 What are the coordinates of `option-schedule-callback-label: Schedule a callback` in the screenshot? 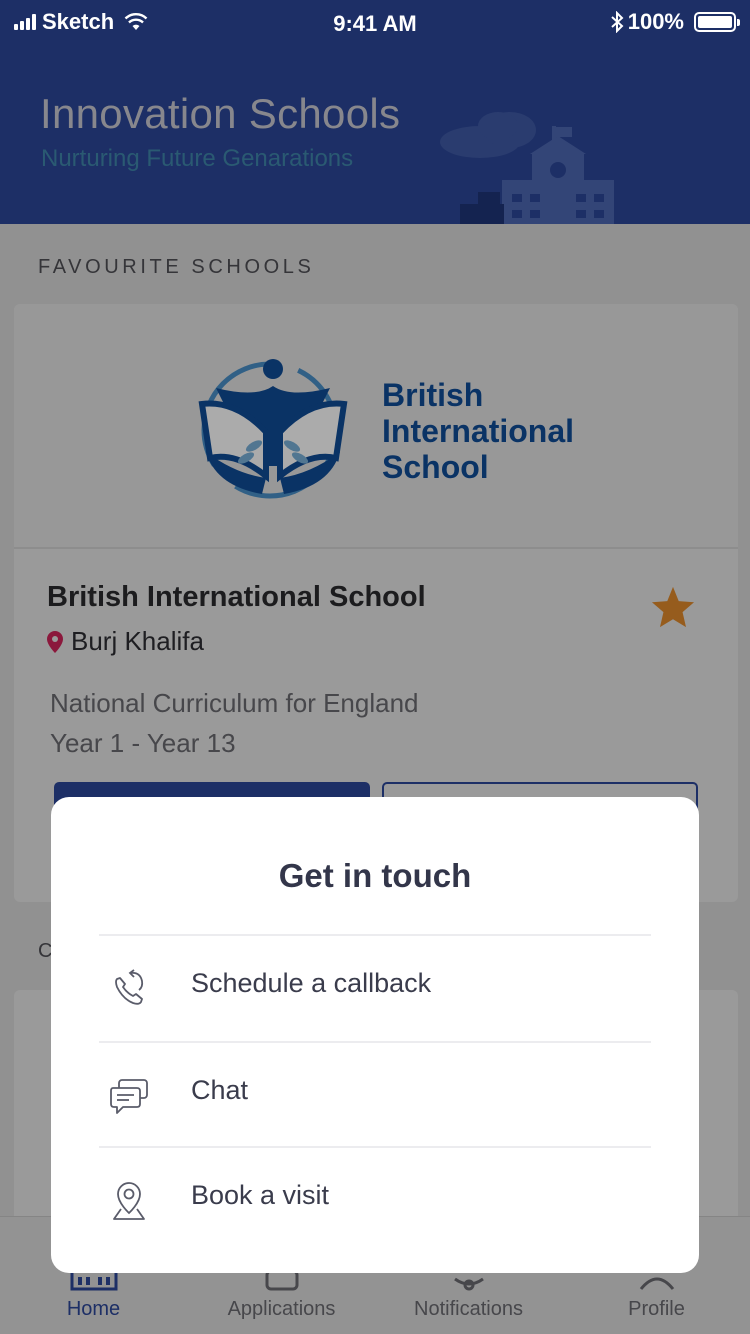 It's located at (311, 983).